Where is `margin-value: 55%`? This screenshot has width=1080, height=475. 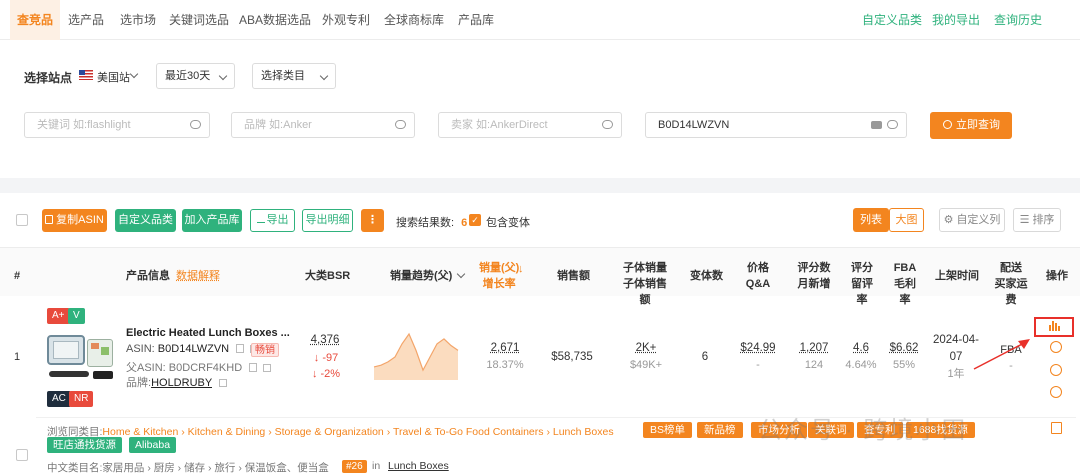
margin-value: 55% is located at coordinates (904, 365).